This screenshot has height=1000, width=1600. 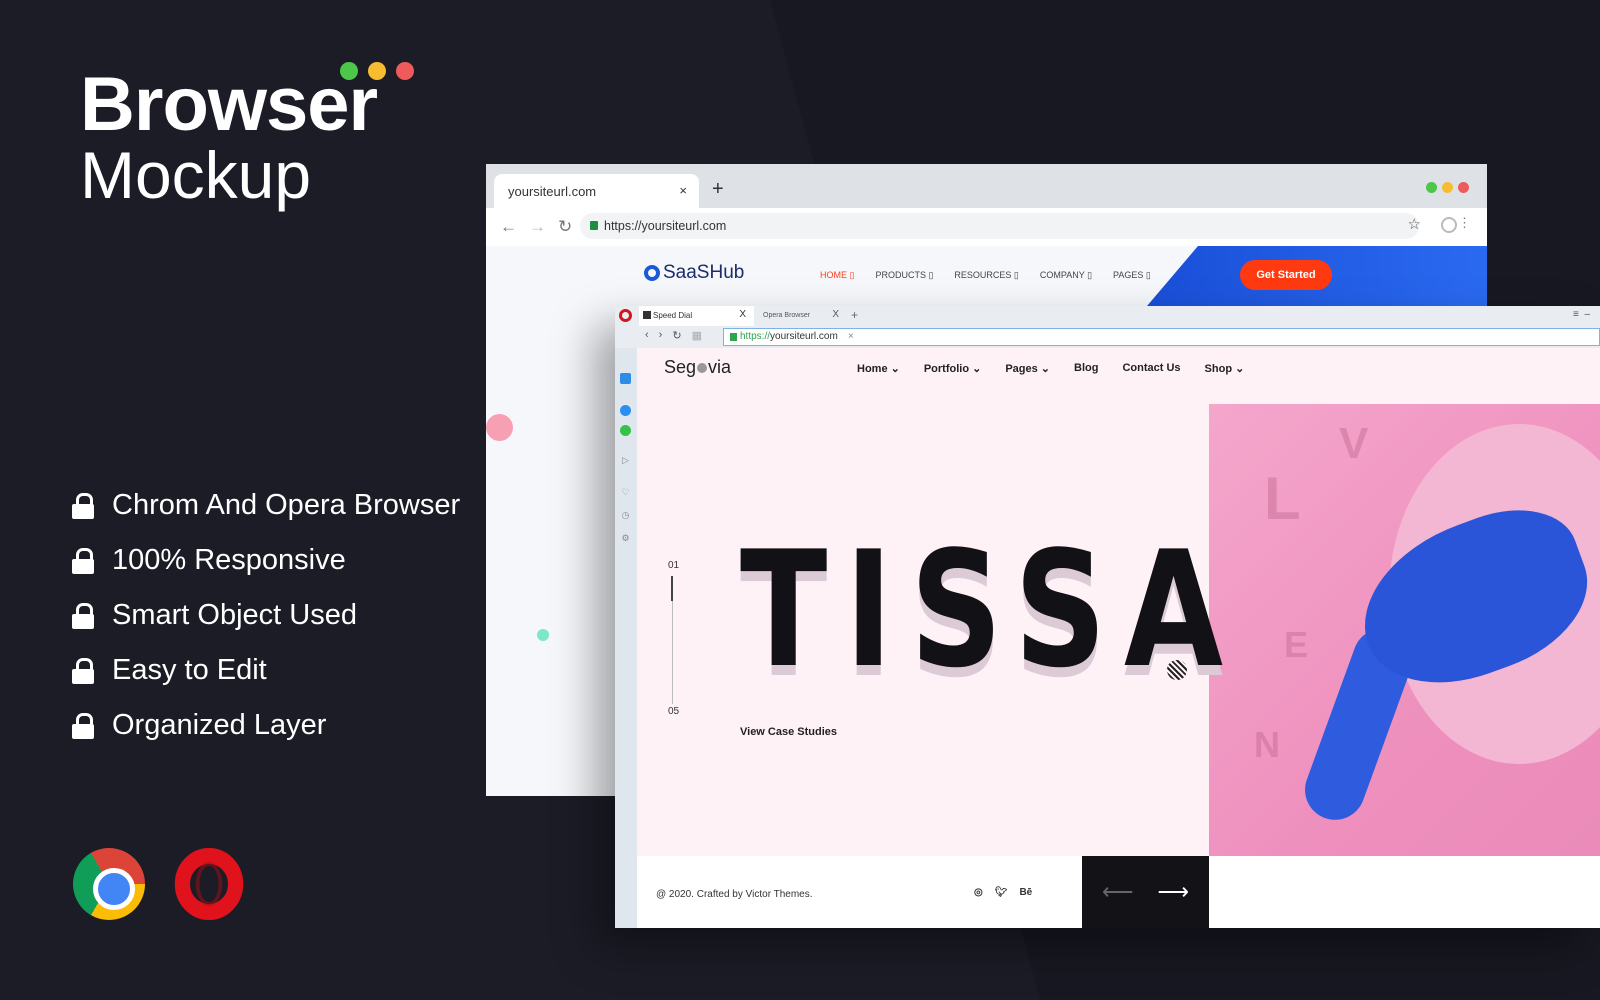 I want to click on feature-item: Organized Layer, so click(x=266, y=725).